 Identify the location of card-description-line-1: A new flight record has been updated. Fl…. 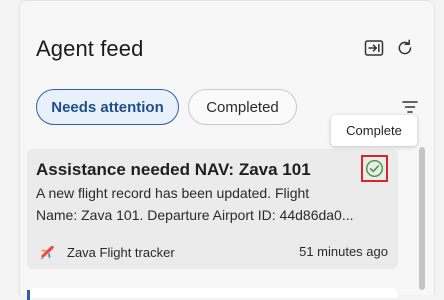
(173, 193).